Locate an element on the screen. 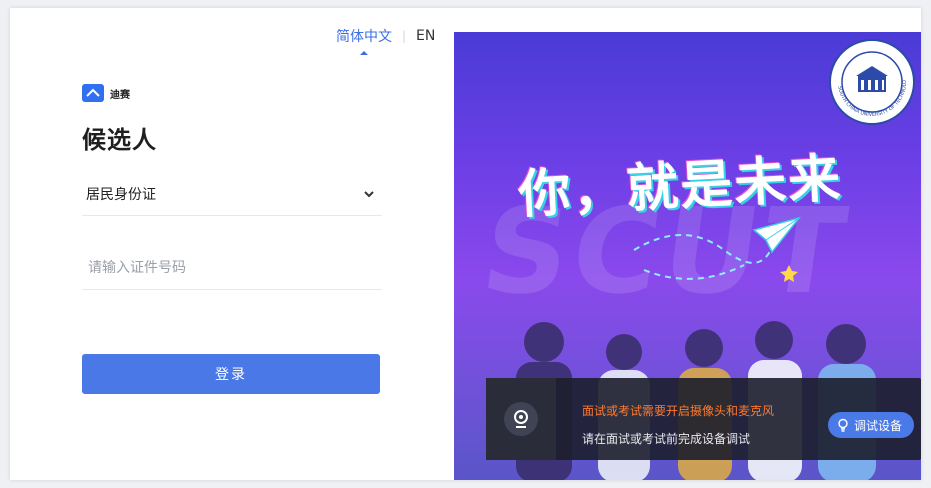 The width and height of the screenshot is (931, 488). login-button: 登录 is located at coordinates (231, 374).